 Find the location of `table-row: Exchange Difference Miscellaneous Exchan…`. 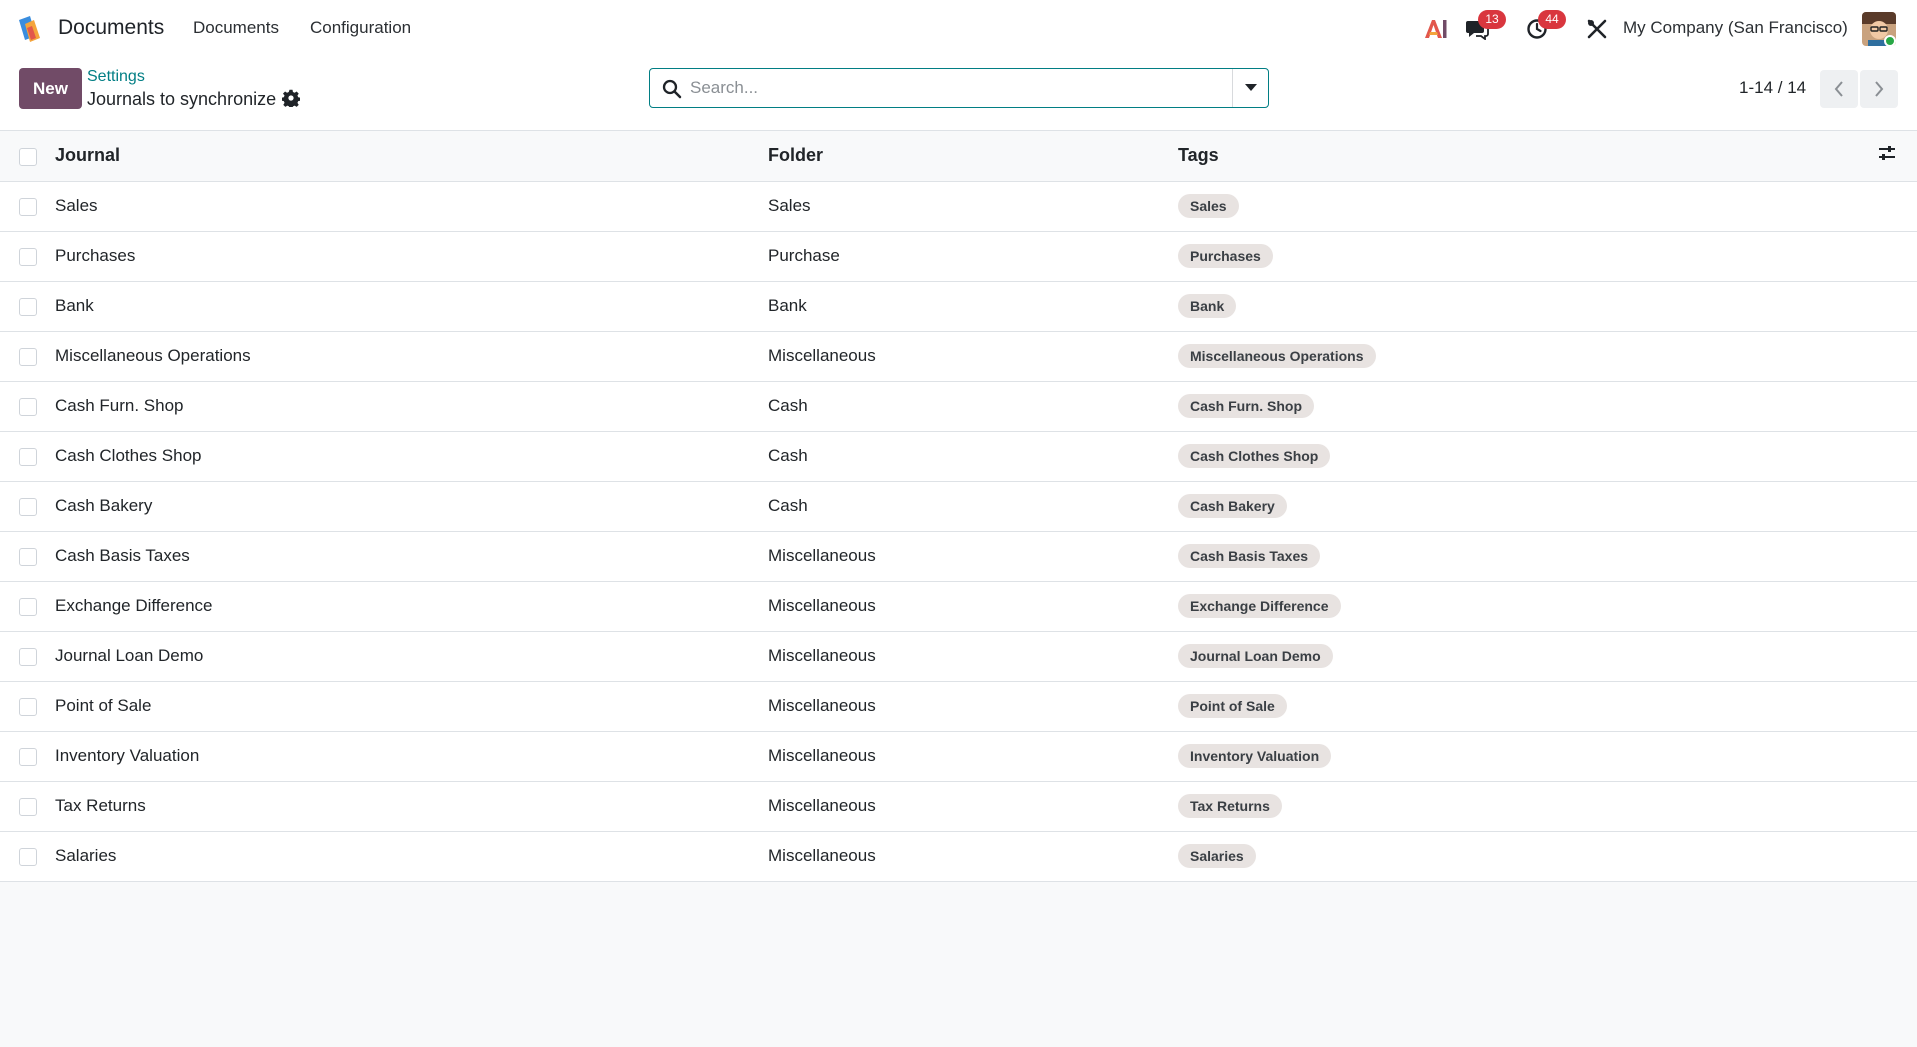

table-row: Exchange Difference Miscellaneous Exchan… is located at coordinates (958, 606).